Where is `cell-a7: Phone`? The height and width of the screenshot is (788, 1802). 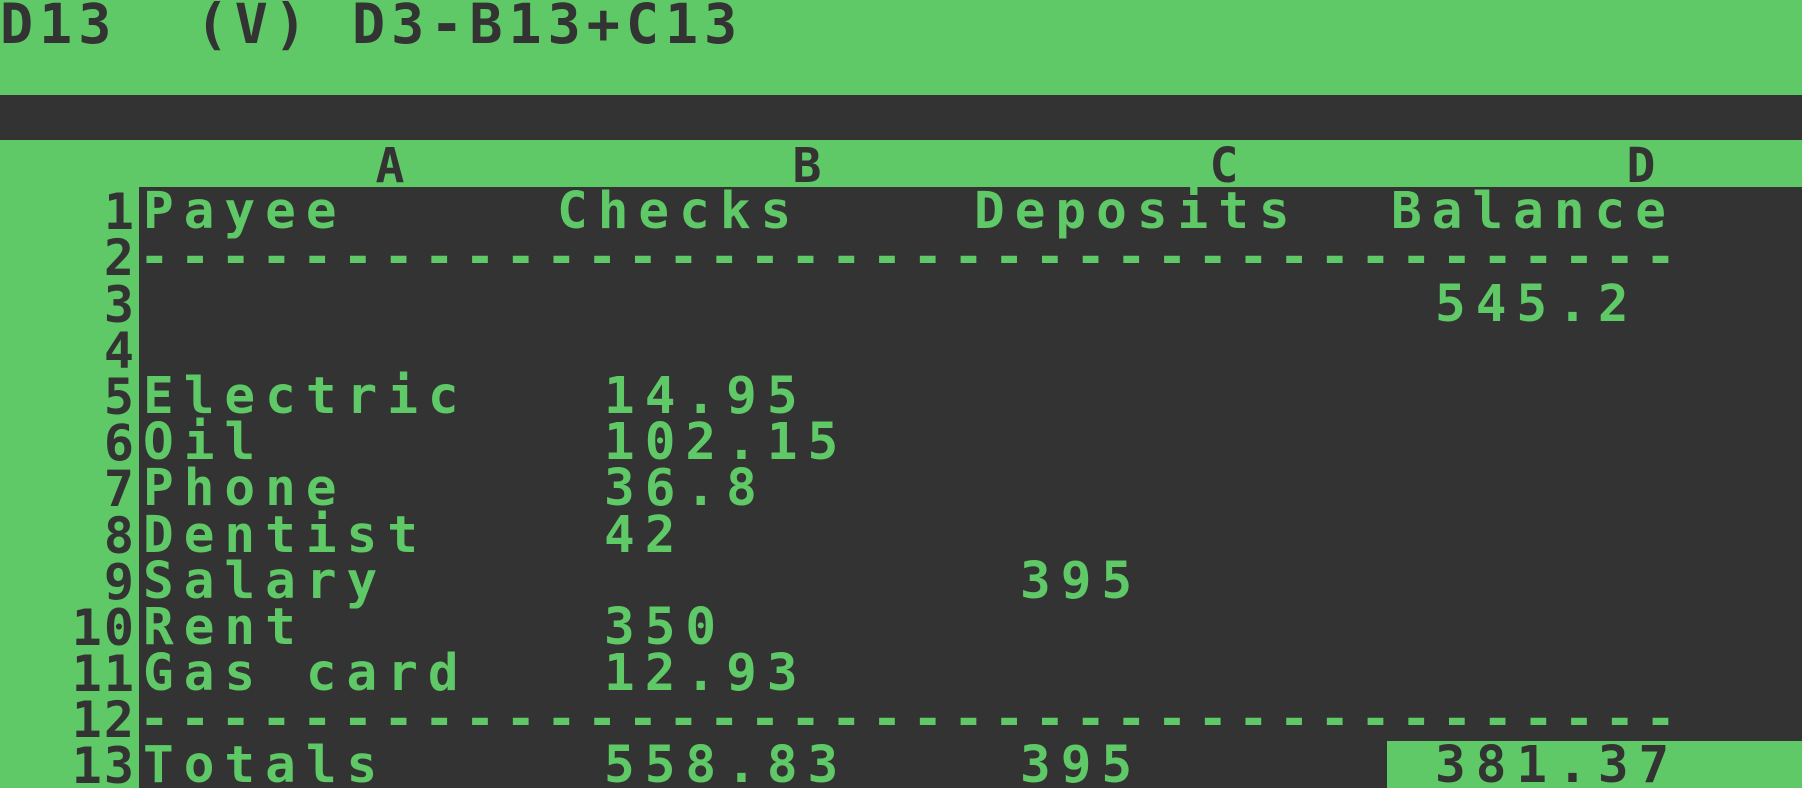
cell-a7: Phone is located at coordinates (245, 488).